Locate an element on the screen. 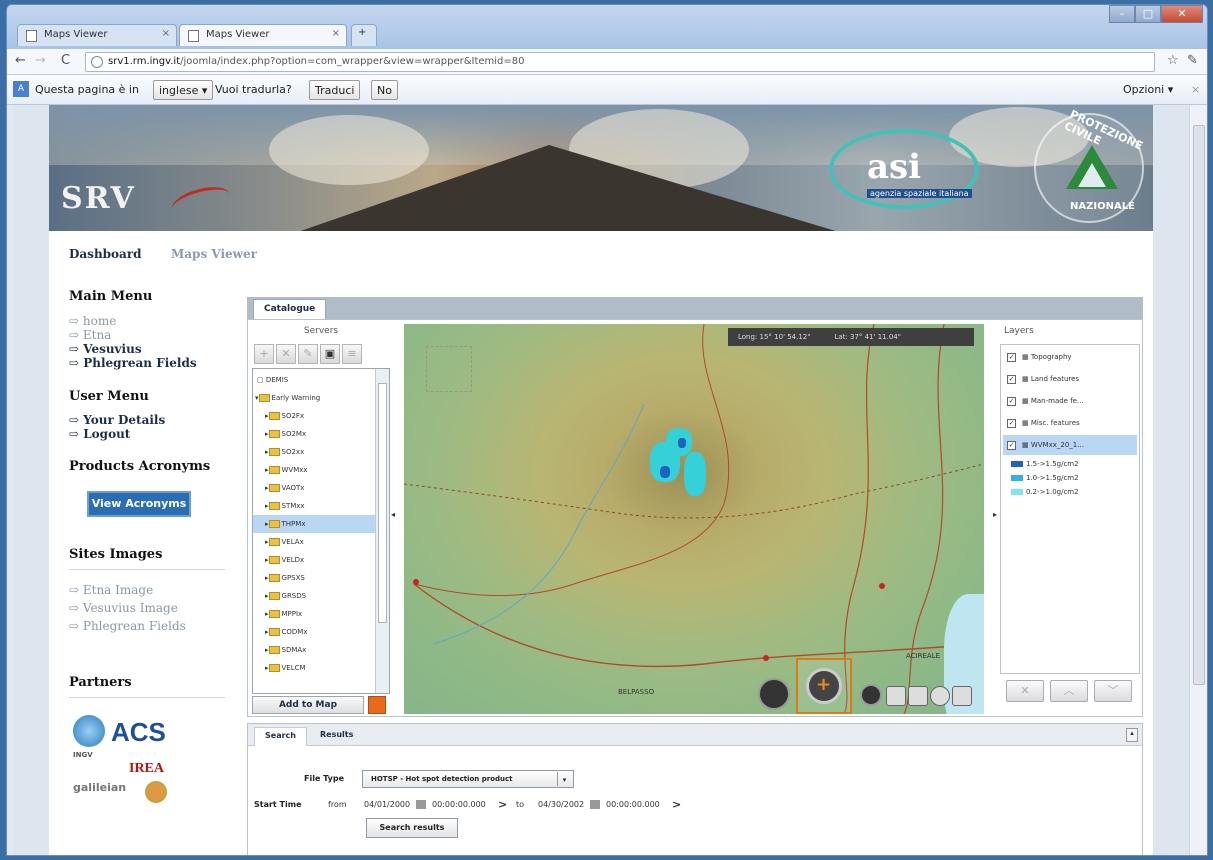 The width and height of the screenshot is (1213, 860). tree-node: ▸ CODMx is located at coordinates (326, 632).